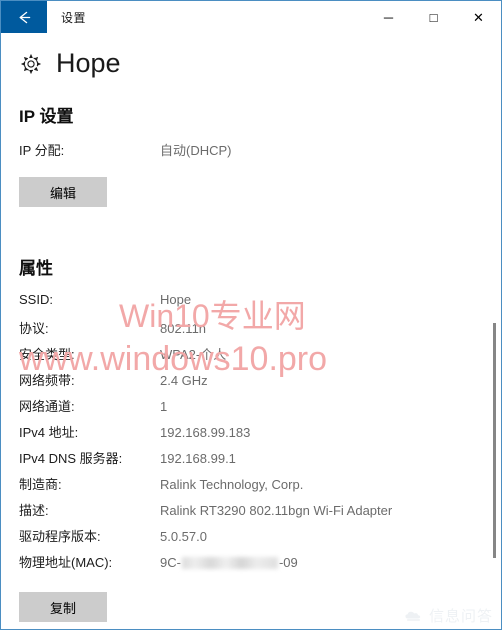  I want to click on table-row: IP 分配: 自动(DHCP), so click(260, 153).